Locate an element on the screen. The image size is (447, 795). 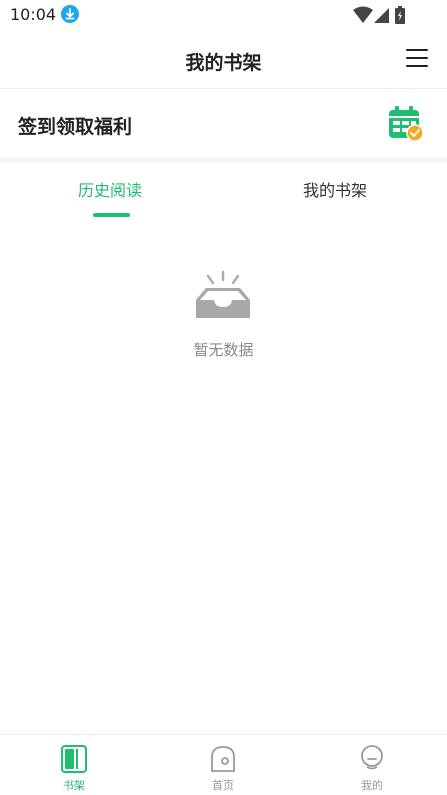
wifi-icon is located at coordinates (363, 14).